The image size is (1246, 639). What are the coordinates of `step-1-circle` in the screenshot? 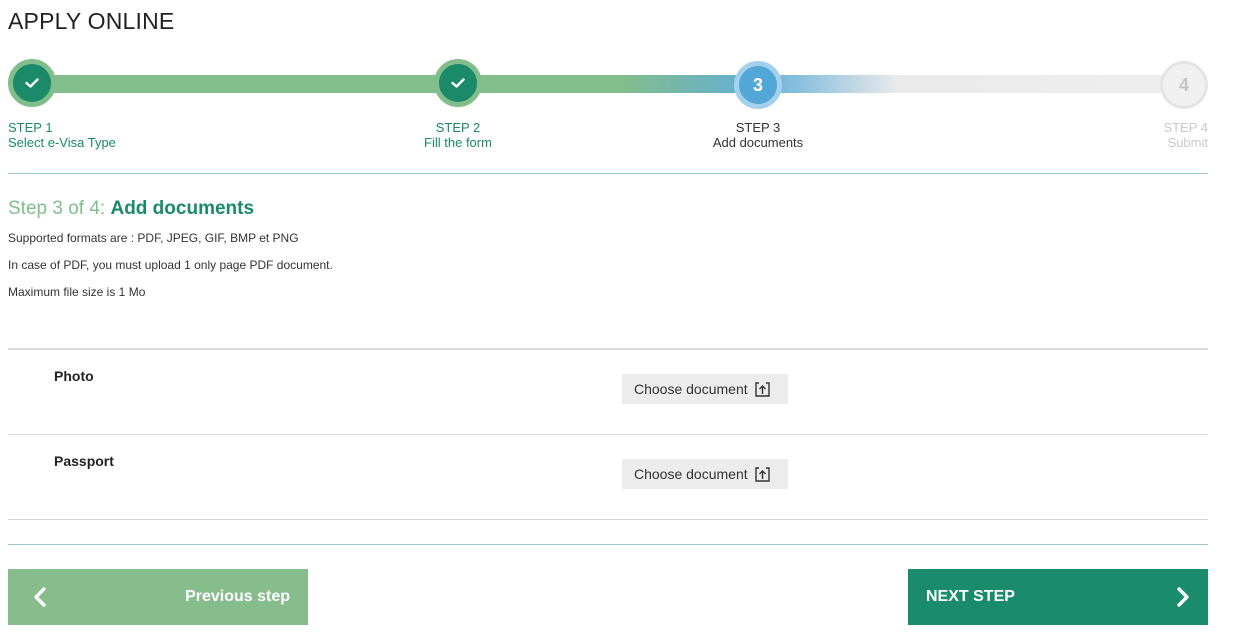 It's located at (32, 83).